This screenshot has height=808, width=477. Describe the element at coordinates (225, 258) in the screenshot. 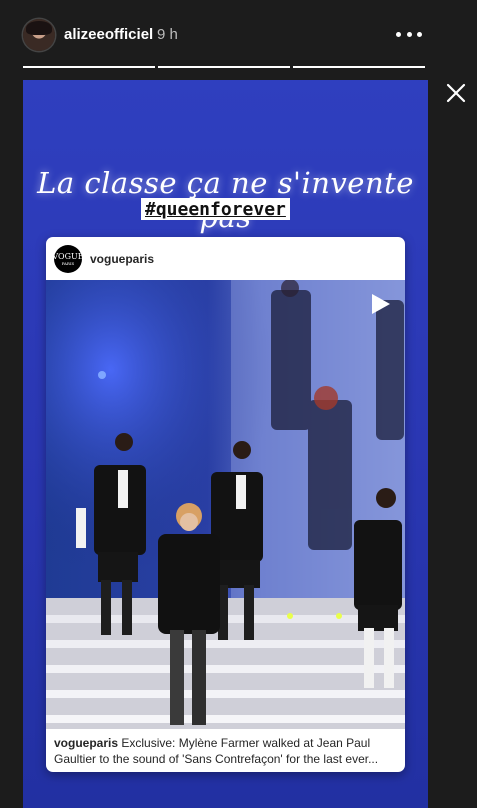

I see `post-header: VOGUE PARIS vogueparis` at that location.